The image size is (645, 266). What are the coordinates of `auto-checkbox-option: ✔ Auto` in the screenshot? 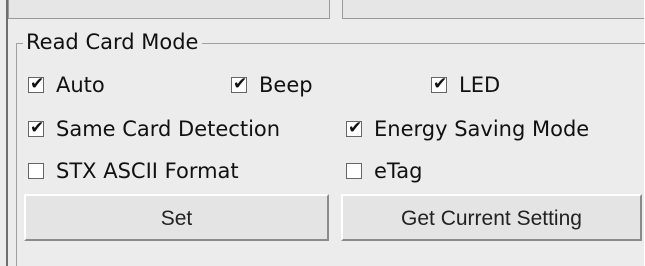 It's located at (66, 85).